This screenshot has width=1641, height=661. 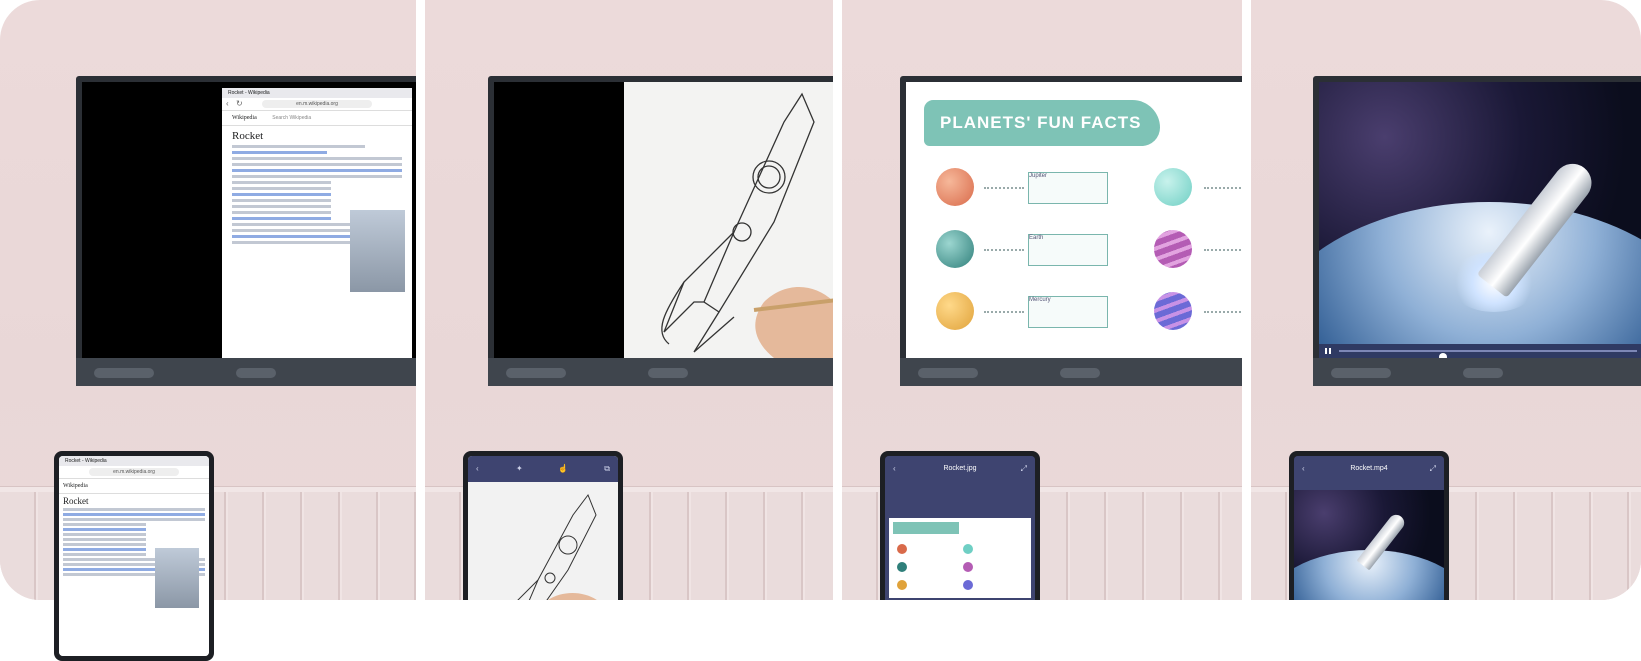 I want to click on player-app-bar: ‹ Rocket.mp4 ⤢, so click(x=1369, y=469).